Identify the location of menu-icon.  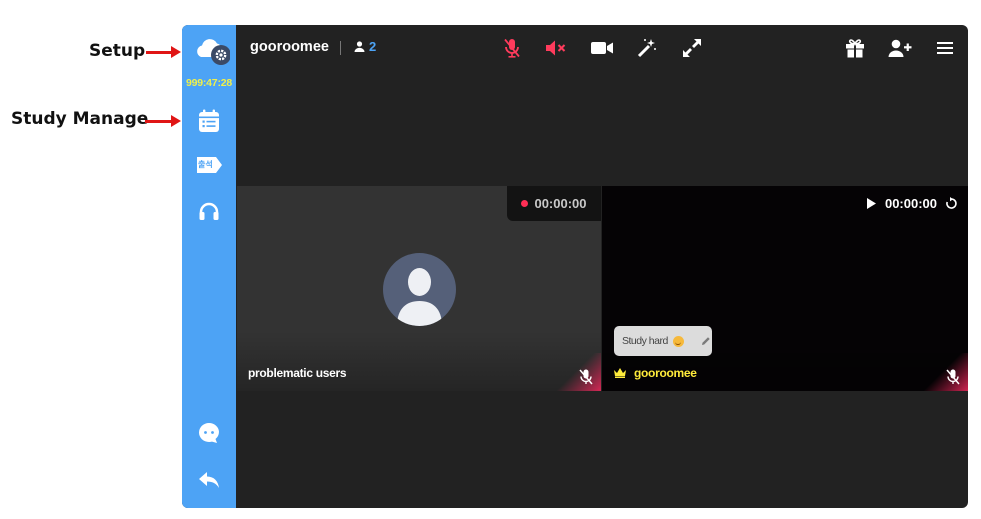
(945, 48).